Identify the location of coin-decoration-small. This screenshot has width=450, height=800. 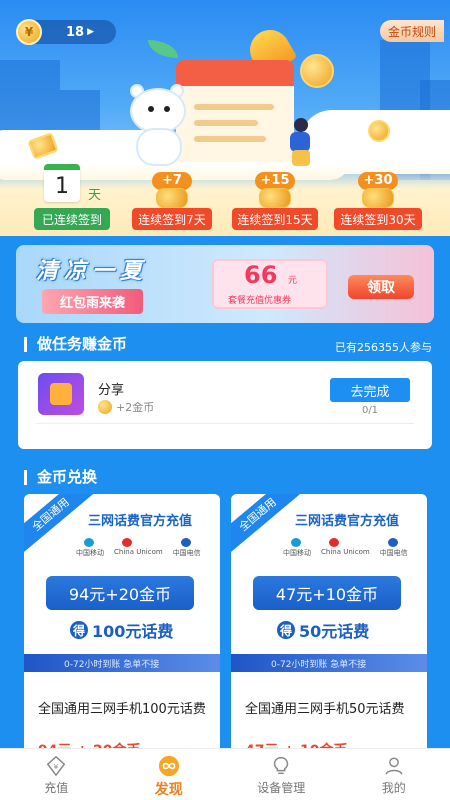
(379, 131).